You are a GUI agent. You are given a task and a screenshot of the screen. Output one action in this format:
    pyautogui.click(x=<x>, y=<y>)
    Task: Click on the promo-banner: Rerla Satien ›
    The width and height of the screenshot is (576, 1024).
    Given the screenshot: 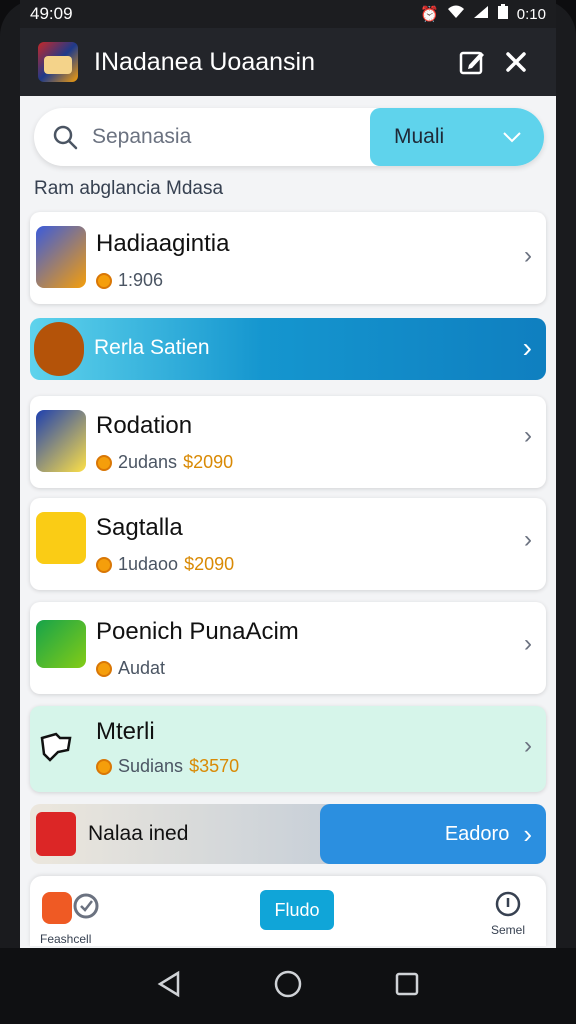 What is the action you would take?
    pyautogui.click(x=288, y=349)
    